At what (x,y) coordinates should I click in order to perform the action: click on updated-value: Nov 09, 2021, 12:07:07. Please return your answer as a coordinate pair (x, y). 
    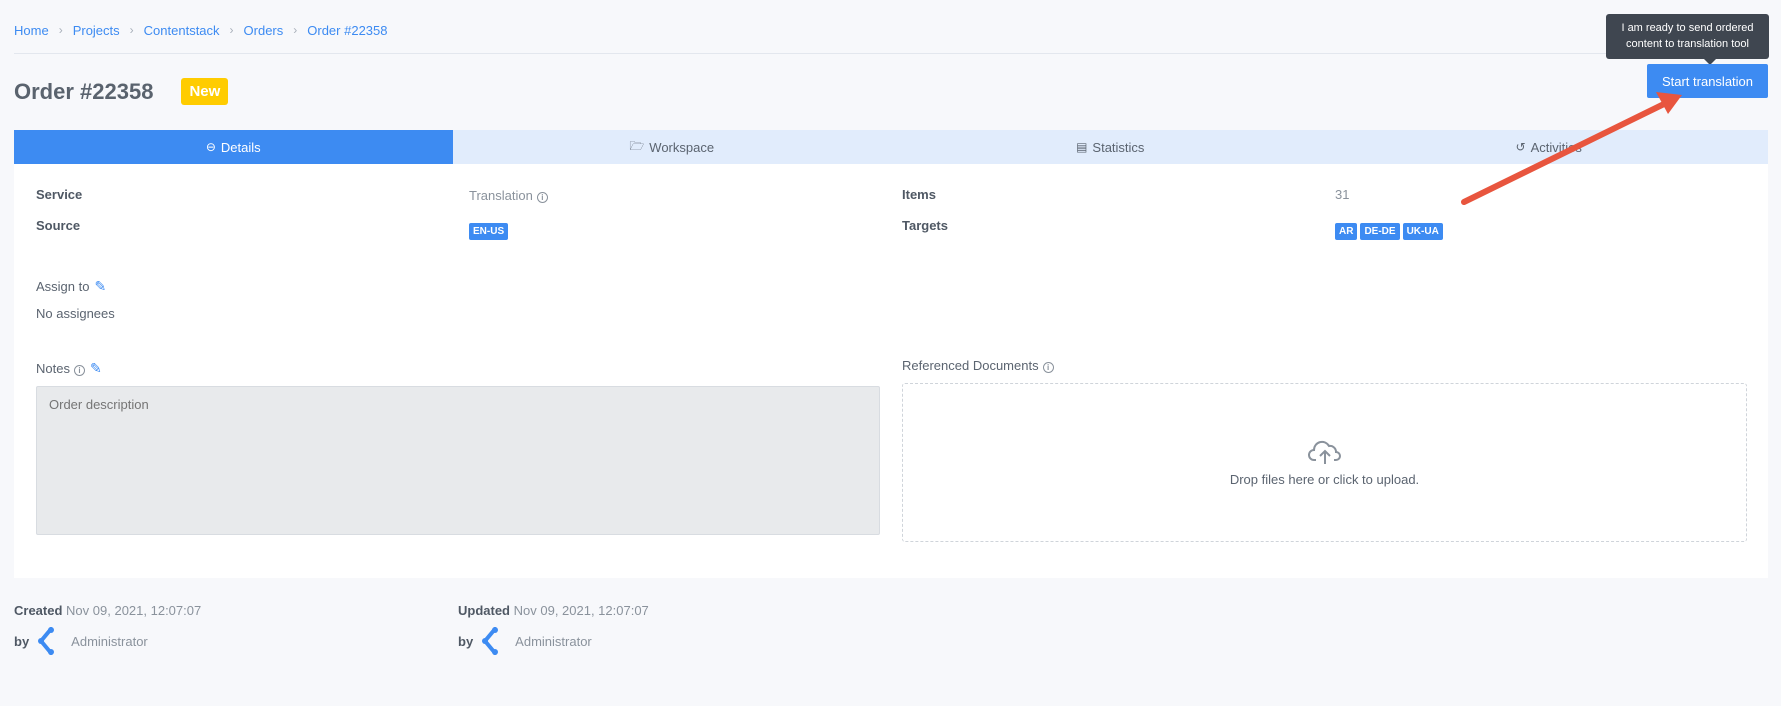
    Looking at the image, I should click on (581, 610).